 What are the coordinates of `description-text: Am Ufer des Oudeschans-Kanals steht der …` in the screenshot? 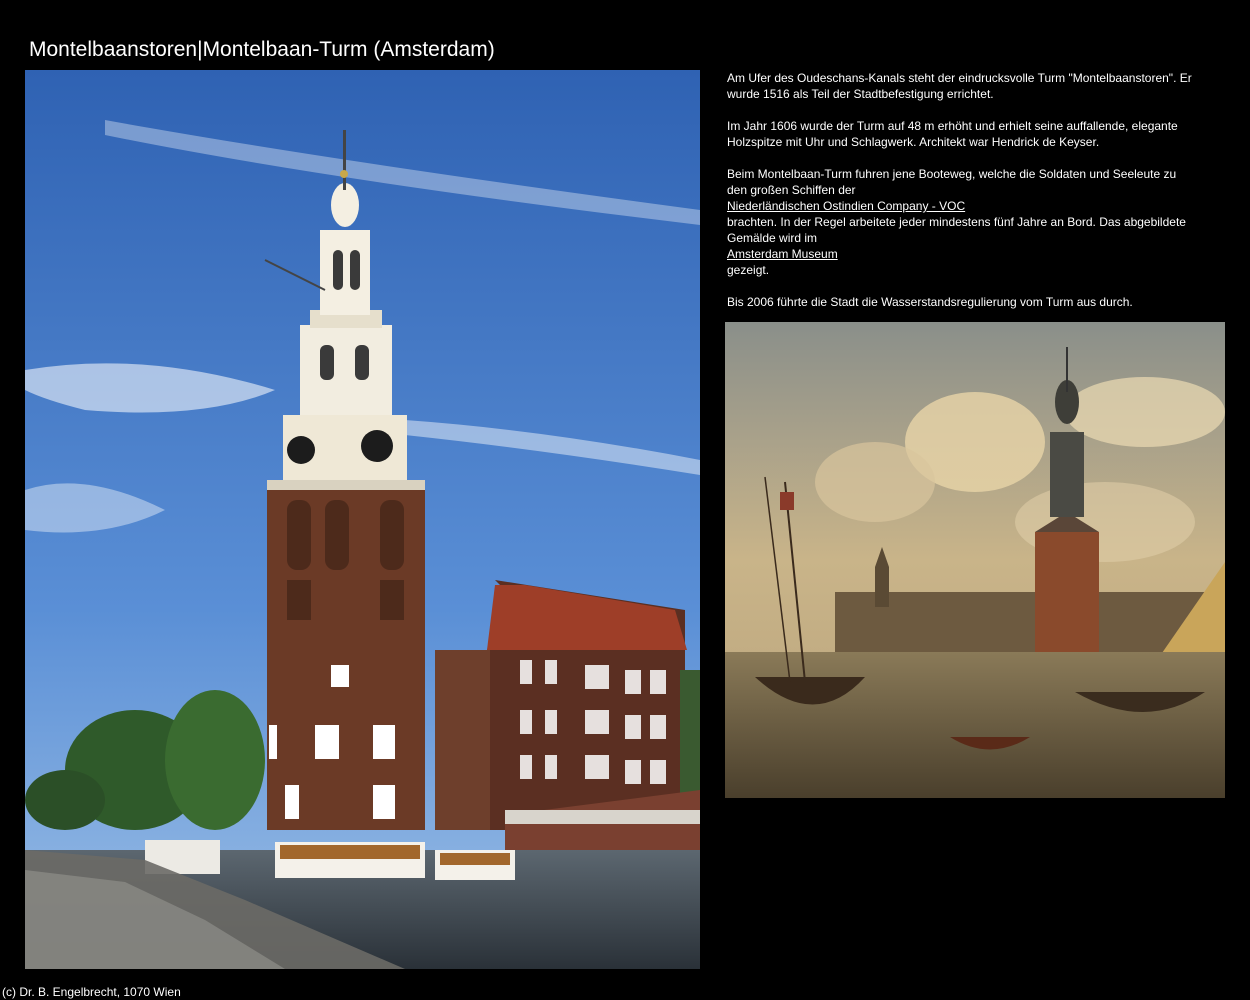 It's located at (962, 198).